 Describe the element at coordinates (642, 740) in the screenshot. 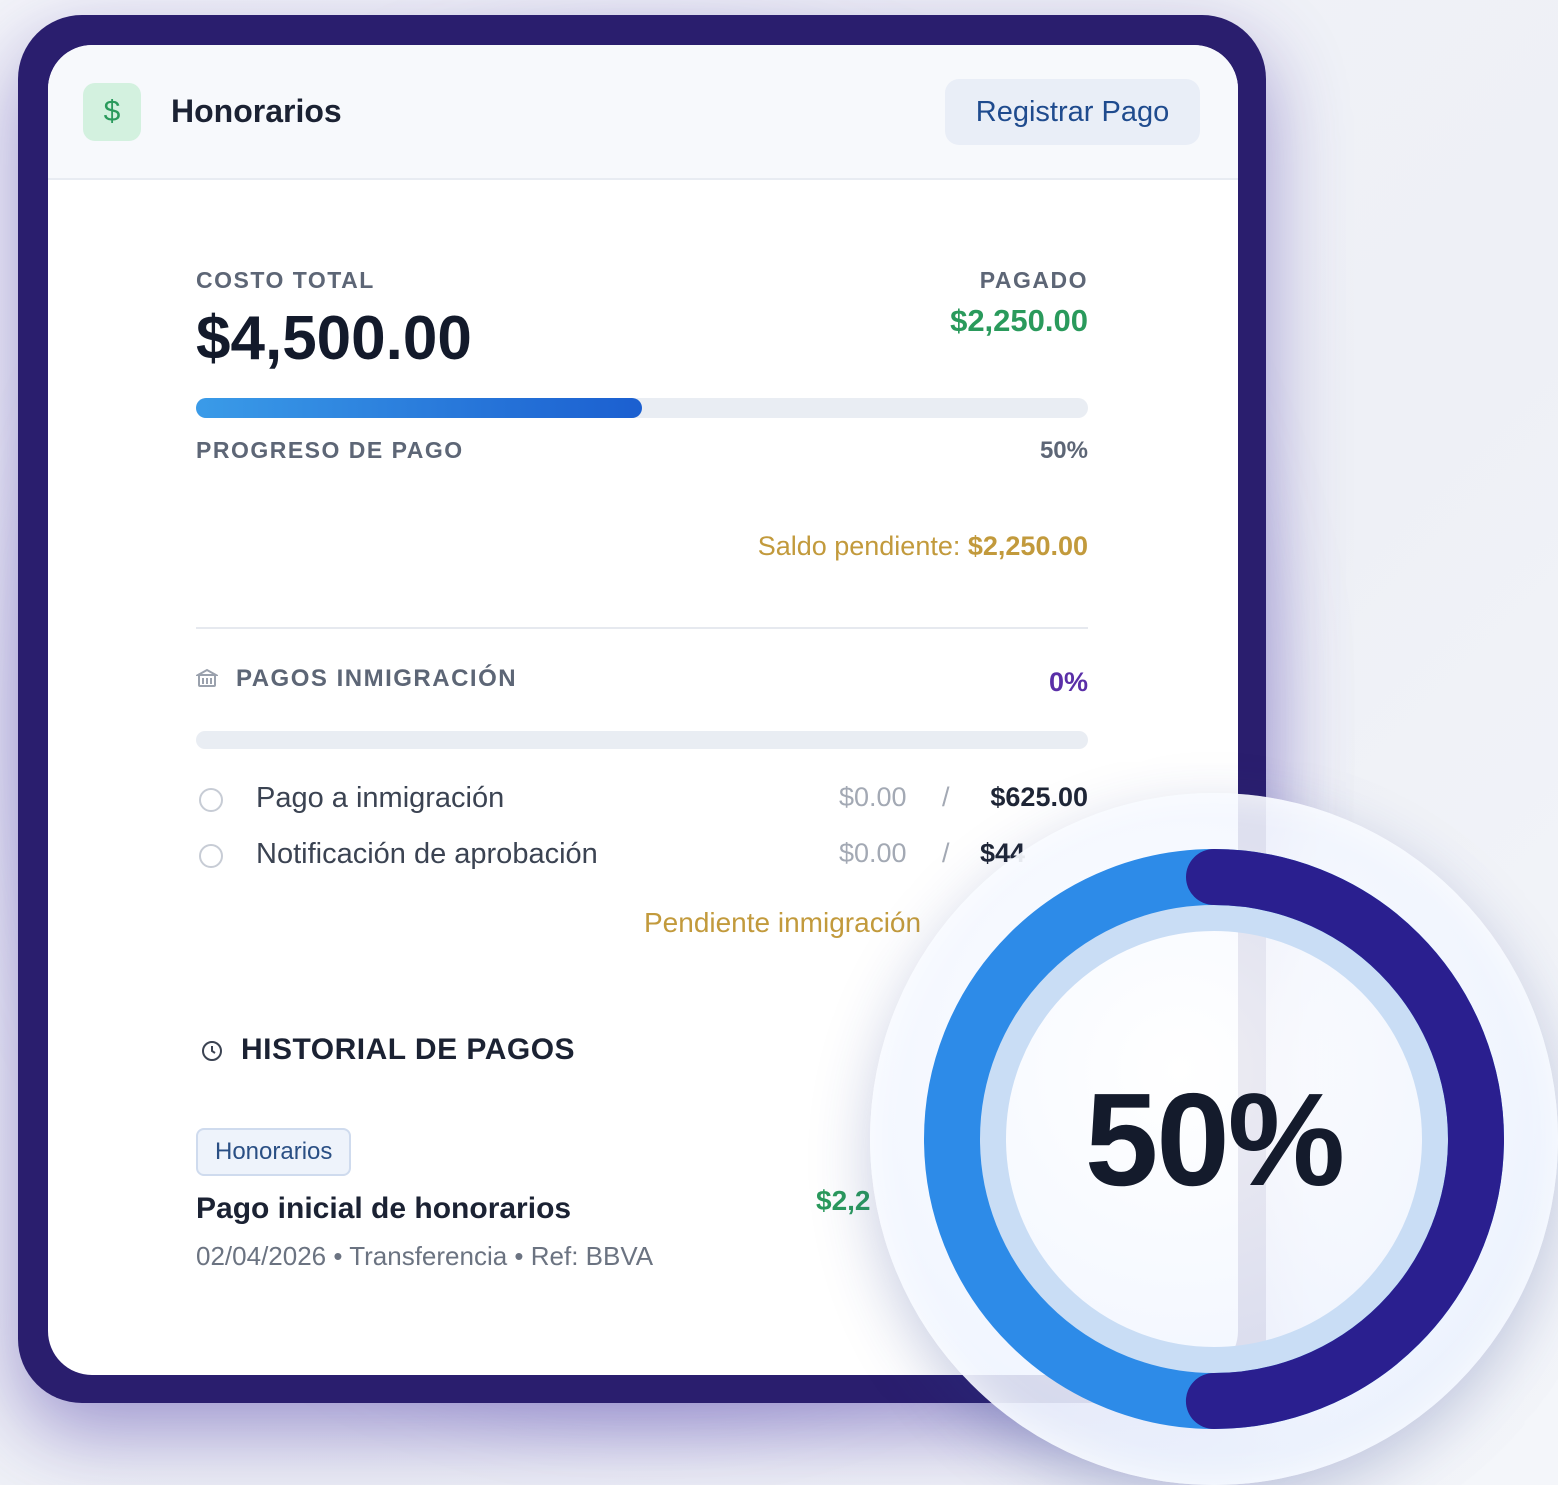

I see `immigration-progress-bar` at that location.